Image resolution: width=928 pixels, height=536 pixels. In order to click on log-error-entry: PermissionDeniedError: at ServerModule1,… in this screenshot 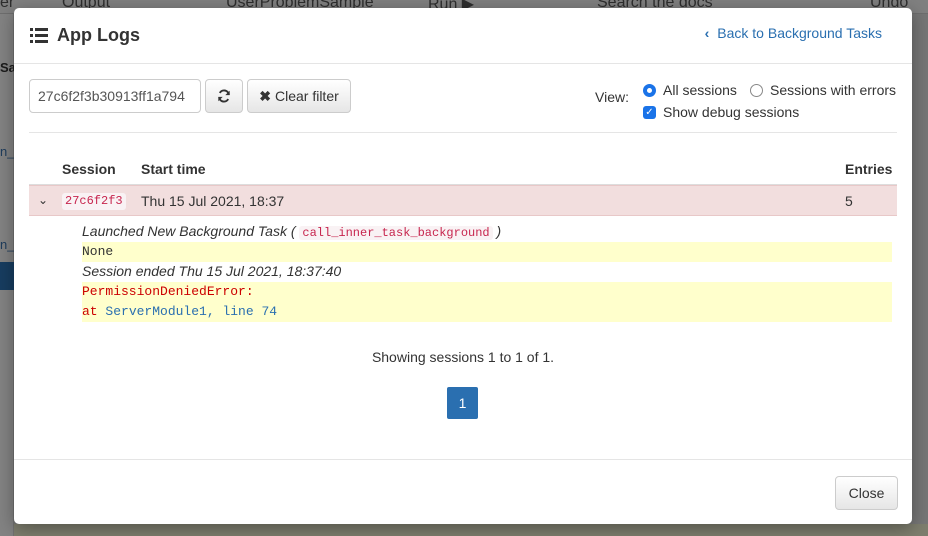, I will do `click(487, 302)`.